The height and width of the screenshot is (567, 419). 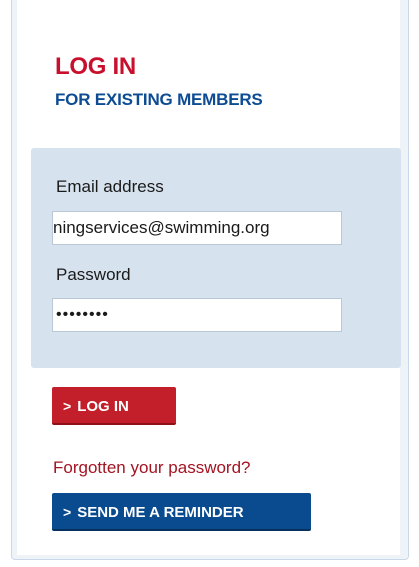 I want to click on page-subtitle: FOR EXISTING MEMBERS, so click(x=159, y=99).